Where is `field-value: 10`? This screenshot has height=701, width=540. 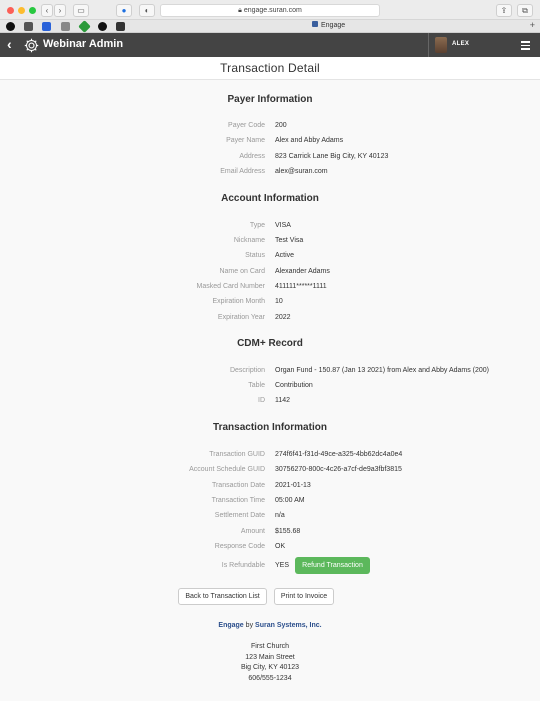
field-value: 10 is located at coordinates (279, 301).